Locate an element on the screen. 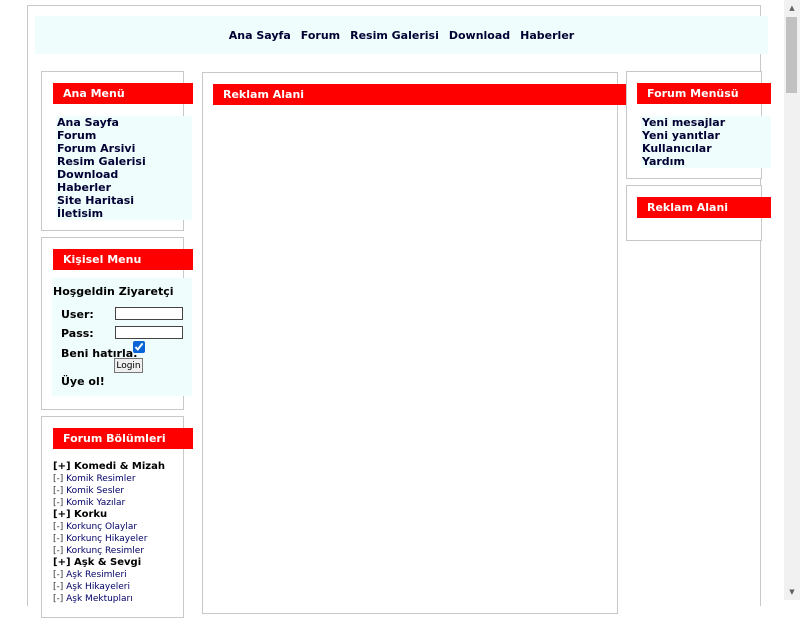 Image resolution: width=800 pixels, height=618 pixels. forum-subitem-label: Korkunç Hikayeler is located at coordinates (107, 539).